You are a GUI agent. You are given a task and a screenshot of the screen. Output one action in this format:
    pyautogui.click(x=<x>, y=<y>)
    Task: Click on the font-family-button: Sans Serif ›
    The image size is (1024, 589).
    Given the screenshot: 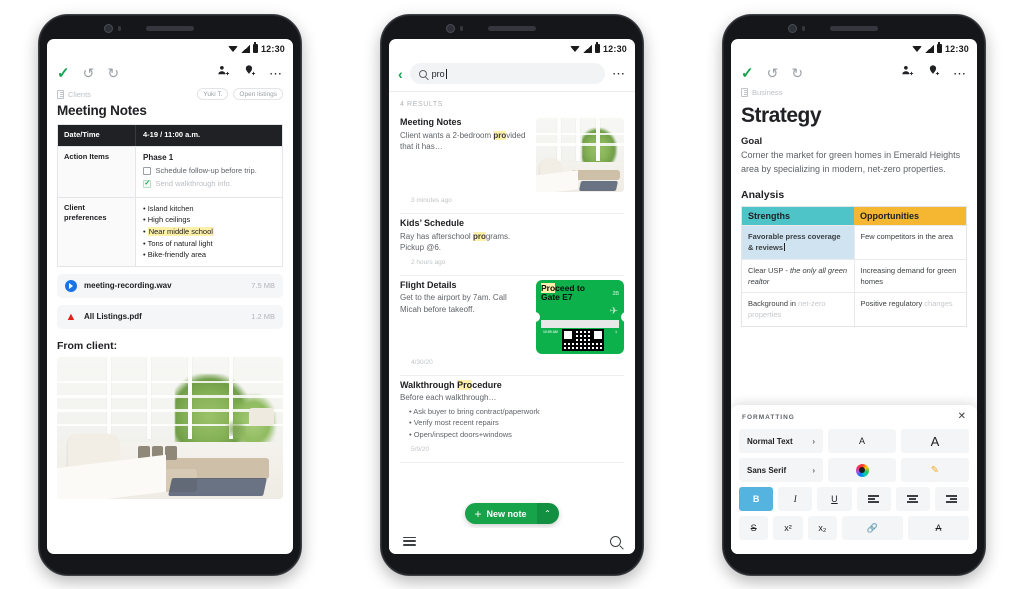 What is the action you would take?
    pyautogui.click(x=781, y=470)
    